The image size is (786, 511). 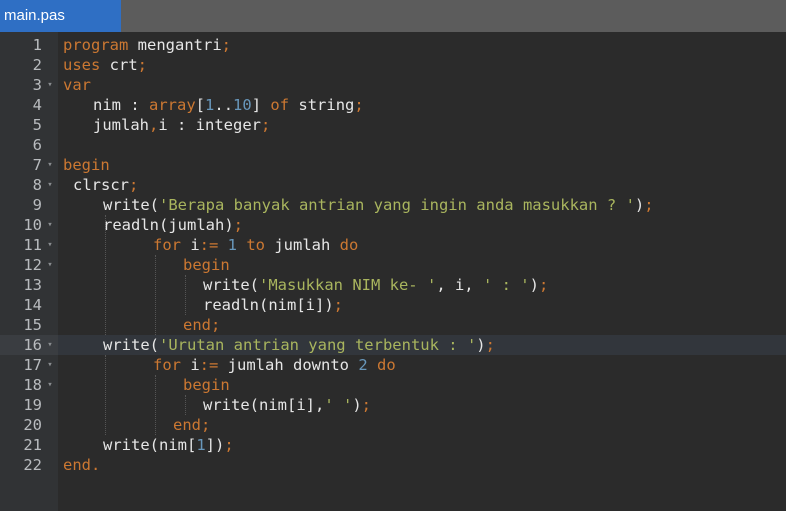 I want to click on code-line-4: 4 nim : array[1..10] of string;, so click(x=393, y=105).